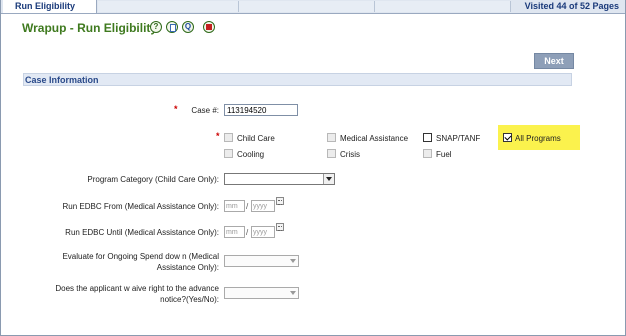 This screenshot has height=336, width=626. Describe the element at coordinates (90, 28) in the screenshot. I see `page-title: Wrapup - Run Eligibility` at that location.